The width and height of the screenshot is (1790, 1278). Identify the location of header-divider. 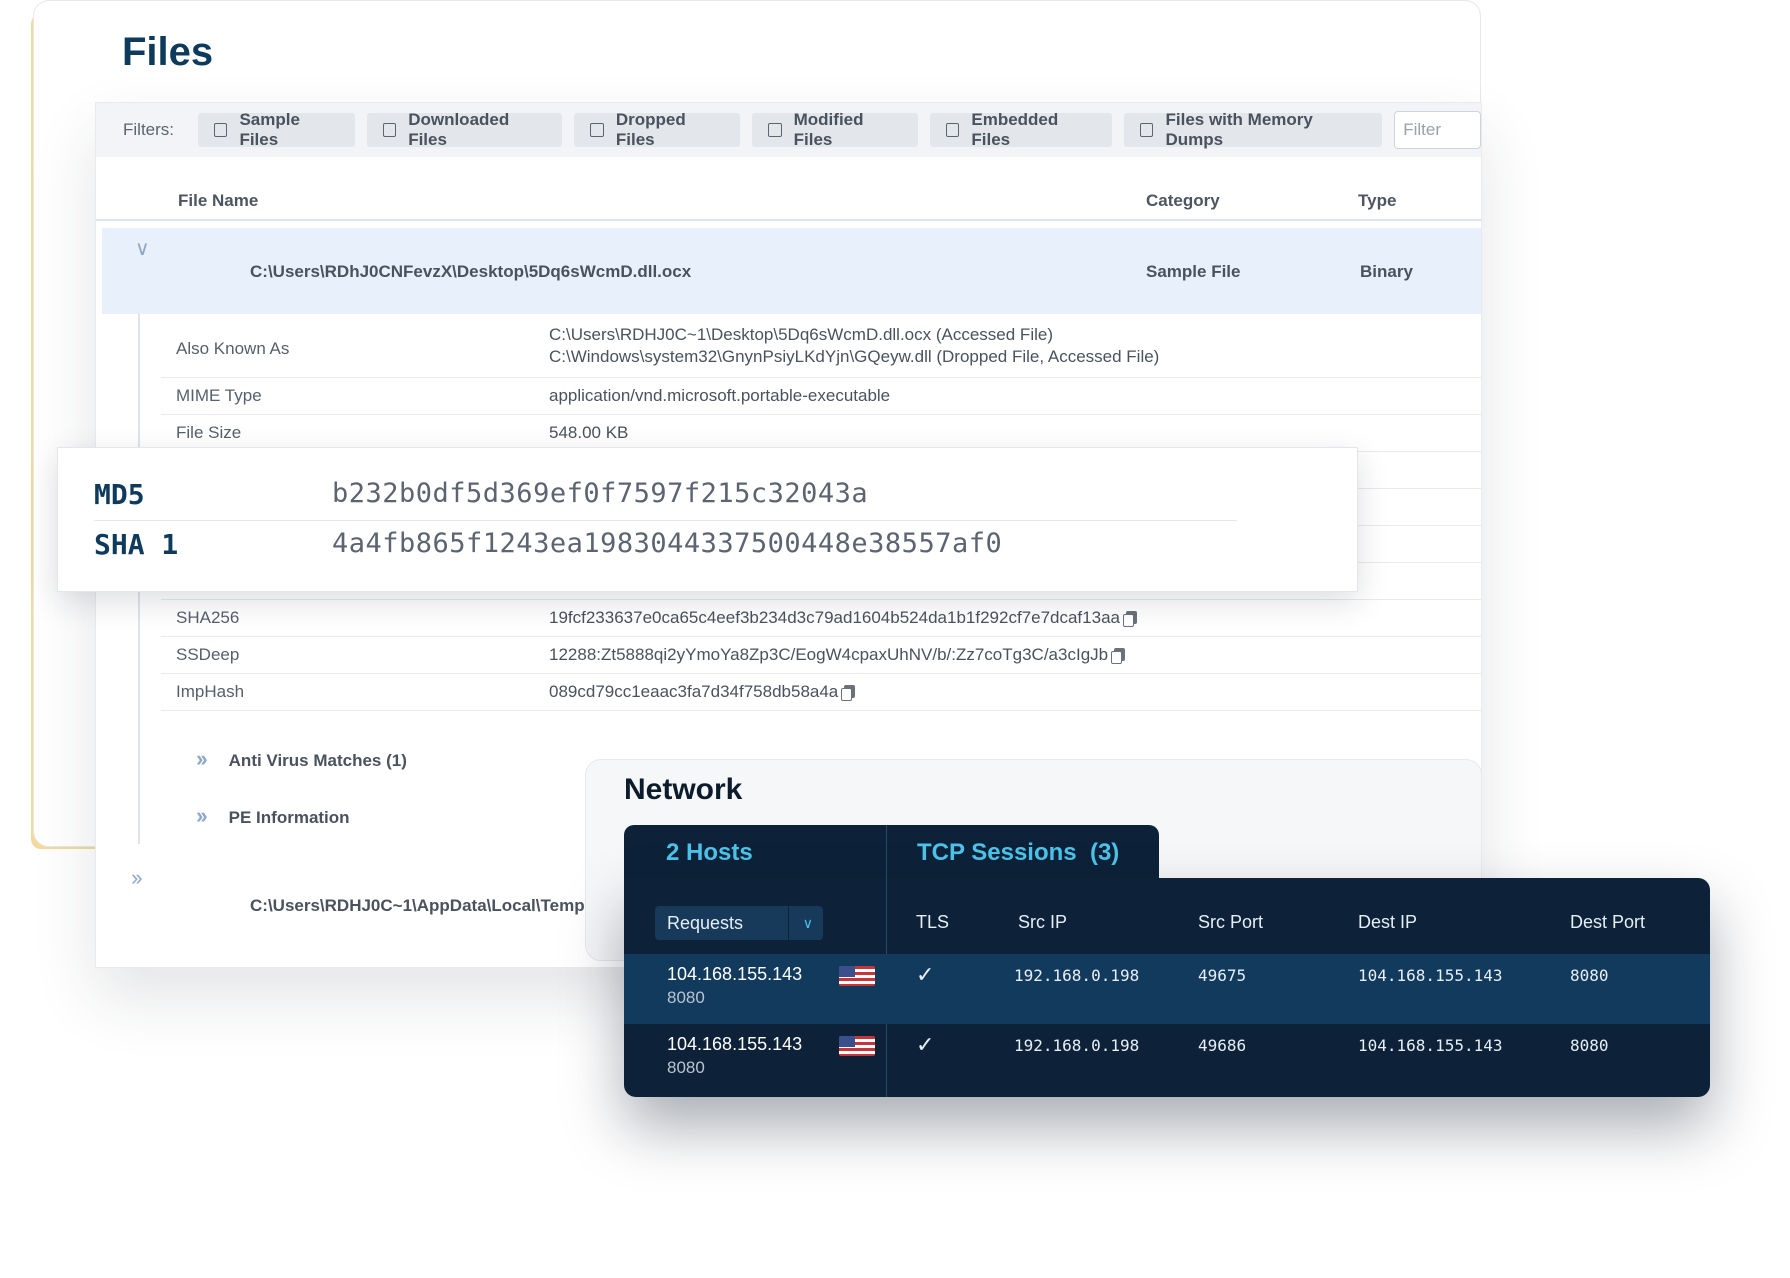
(788, 220).